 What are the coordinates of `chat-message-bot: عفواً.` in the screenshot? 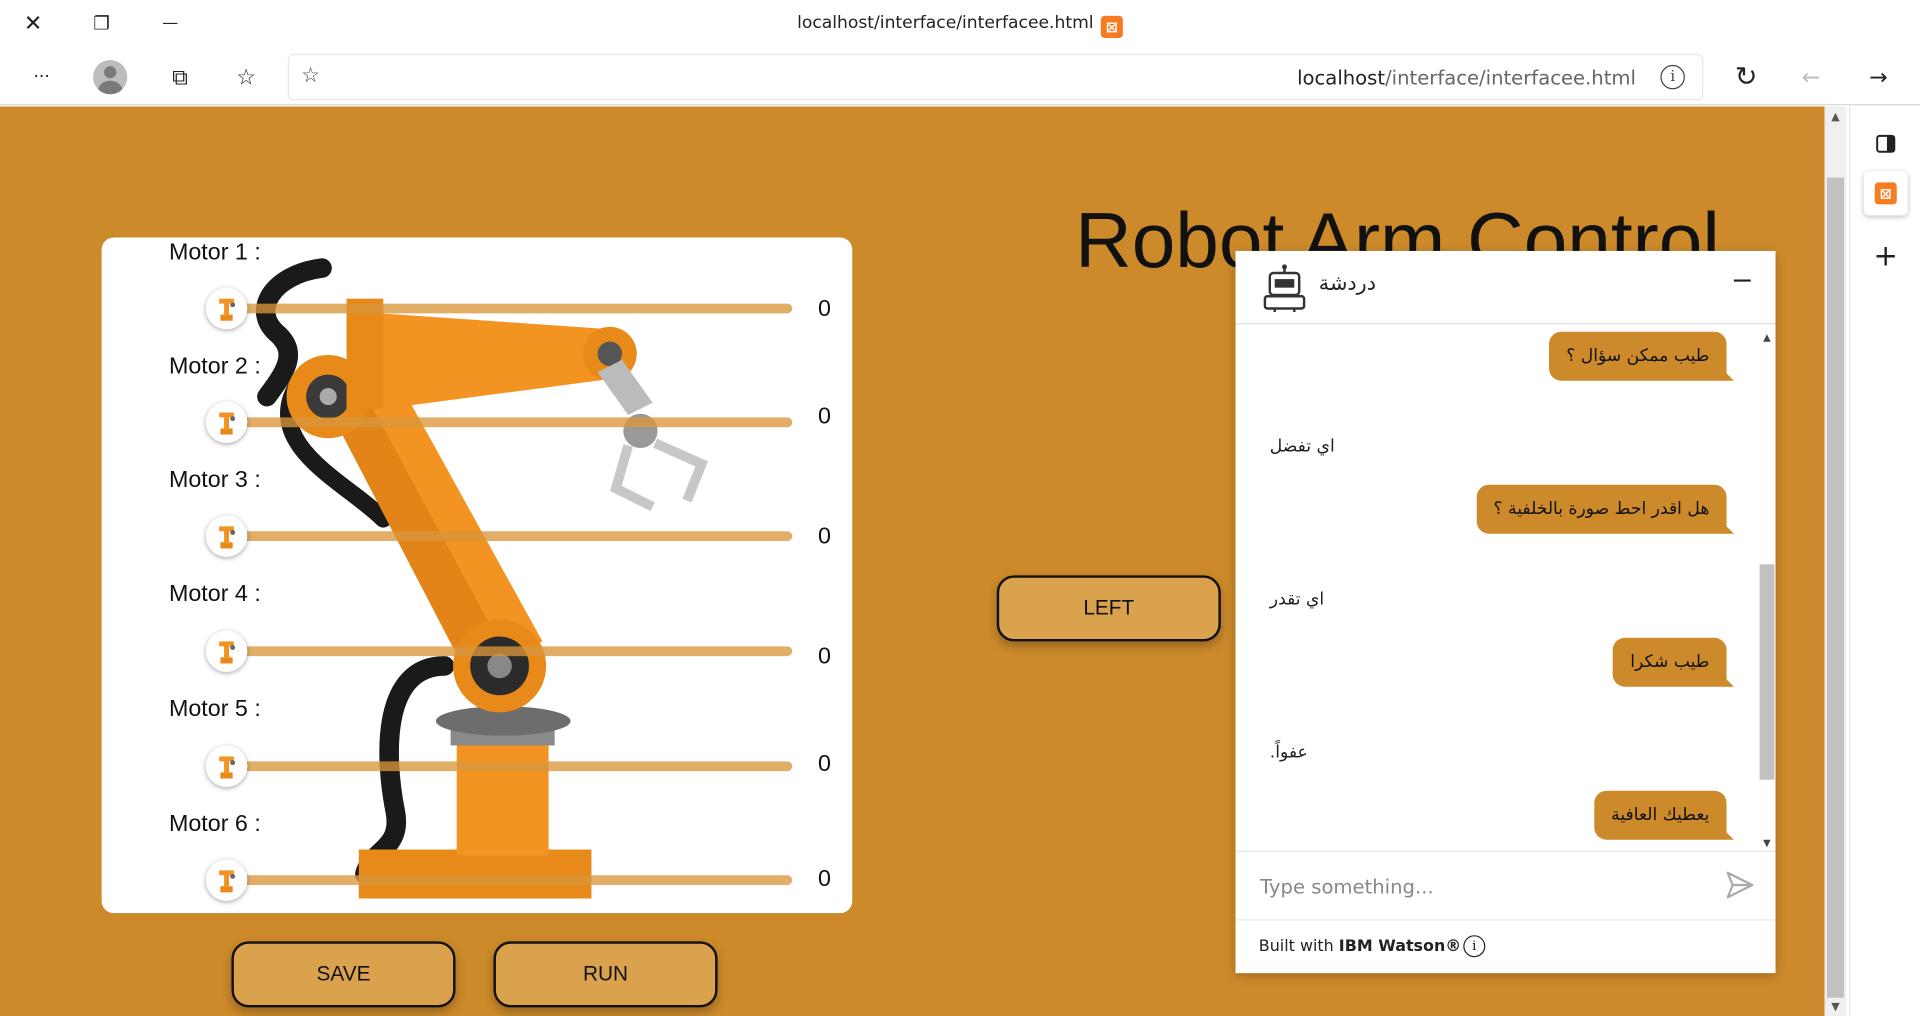 It's located at (1288, 753).